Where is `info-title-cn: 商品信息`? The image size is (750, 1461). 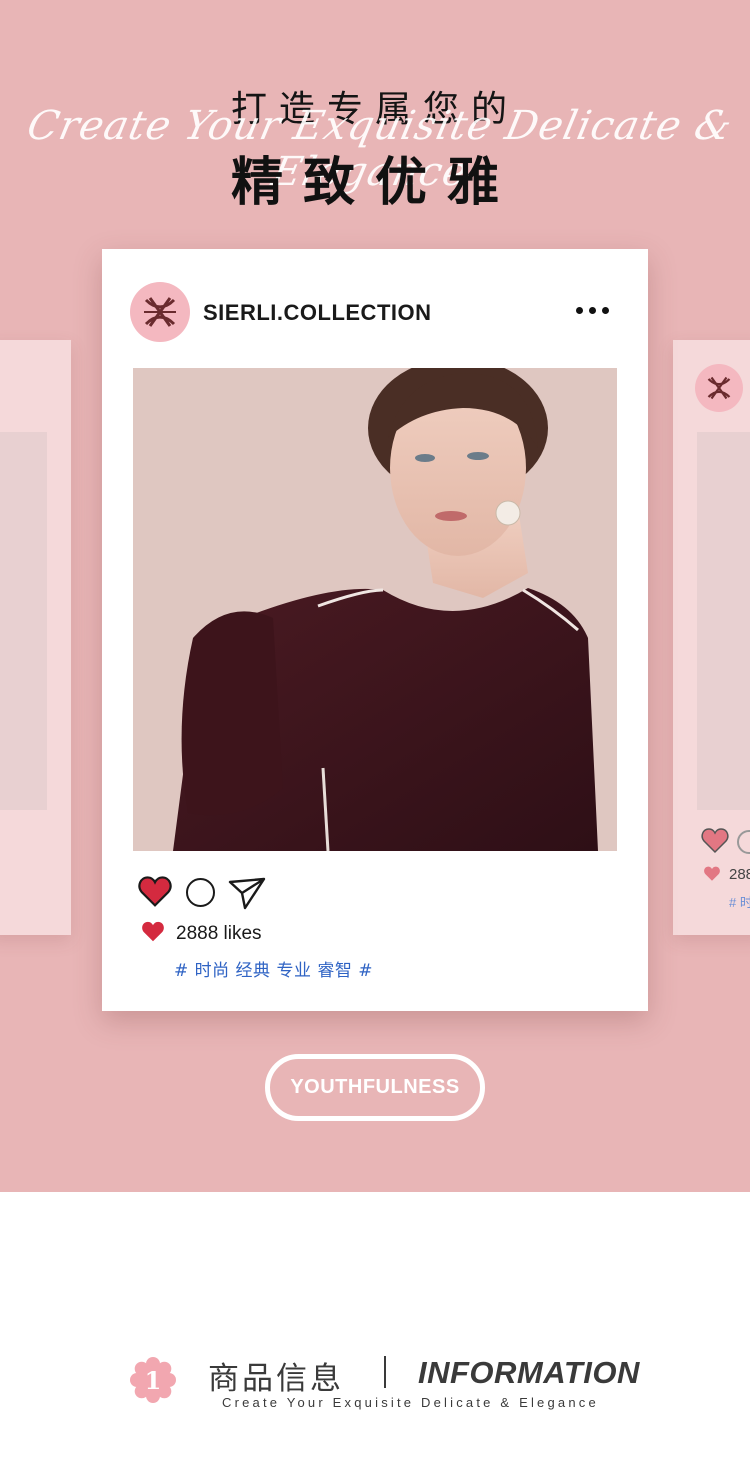 info-title-cn: 商品信息 is located at coordinates (276, 1379).